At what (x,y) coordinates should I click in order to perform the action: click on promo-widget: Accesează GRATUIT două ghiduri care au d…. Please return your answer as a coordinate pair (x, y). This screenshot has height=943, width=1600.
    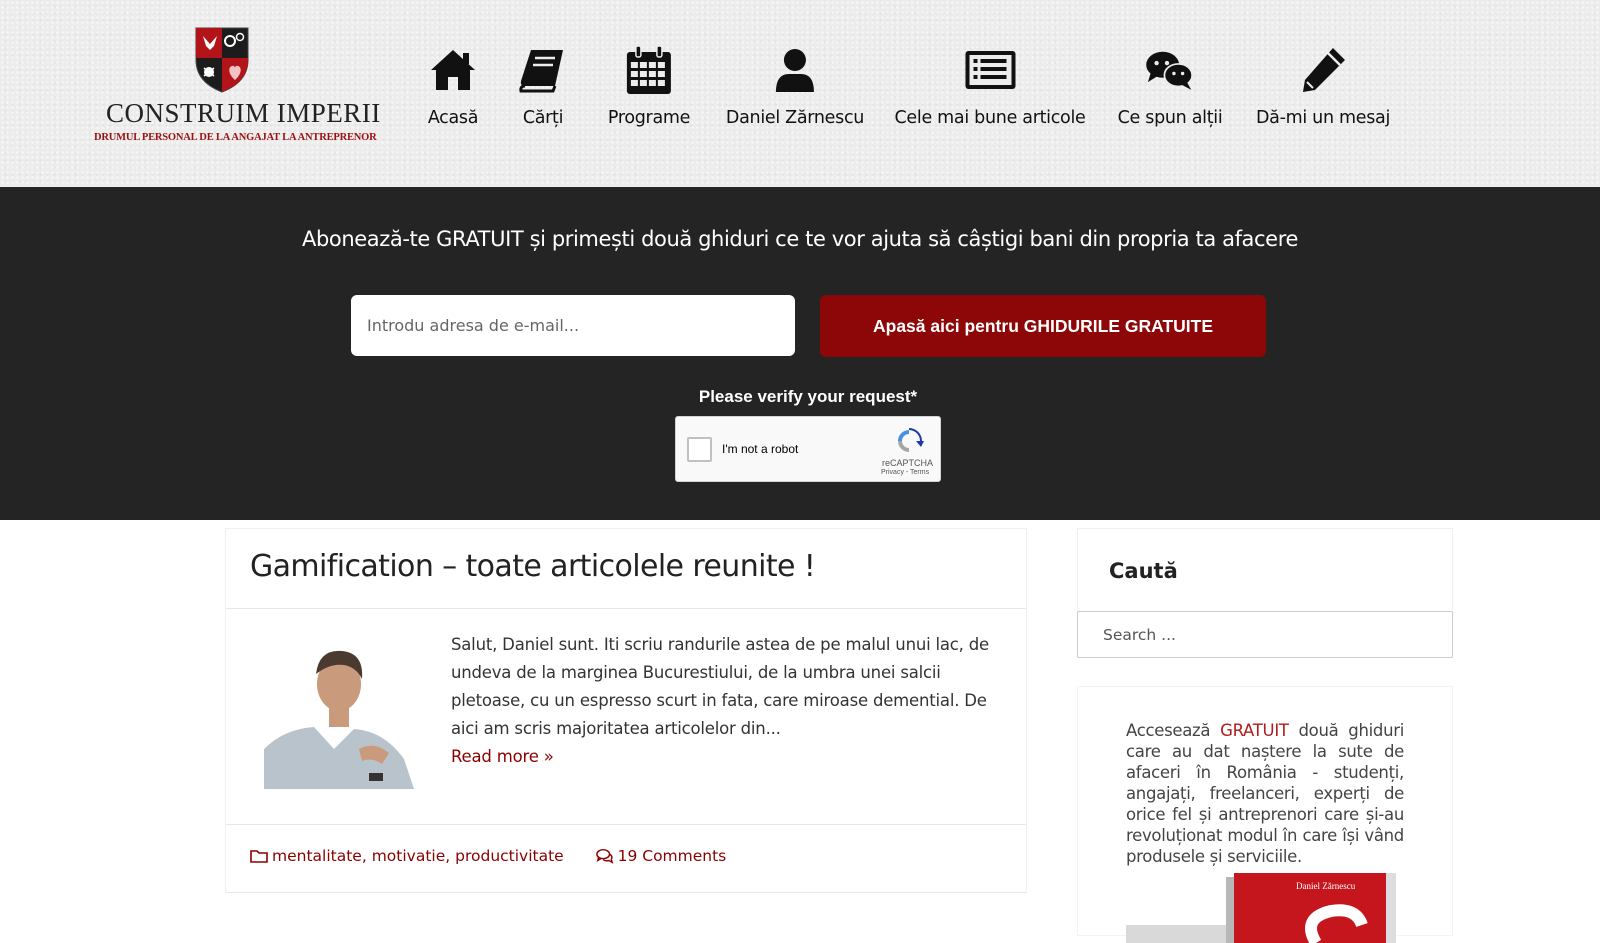
    Looking at the image, I should click on (1265, 814).